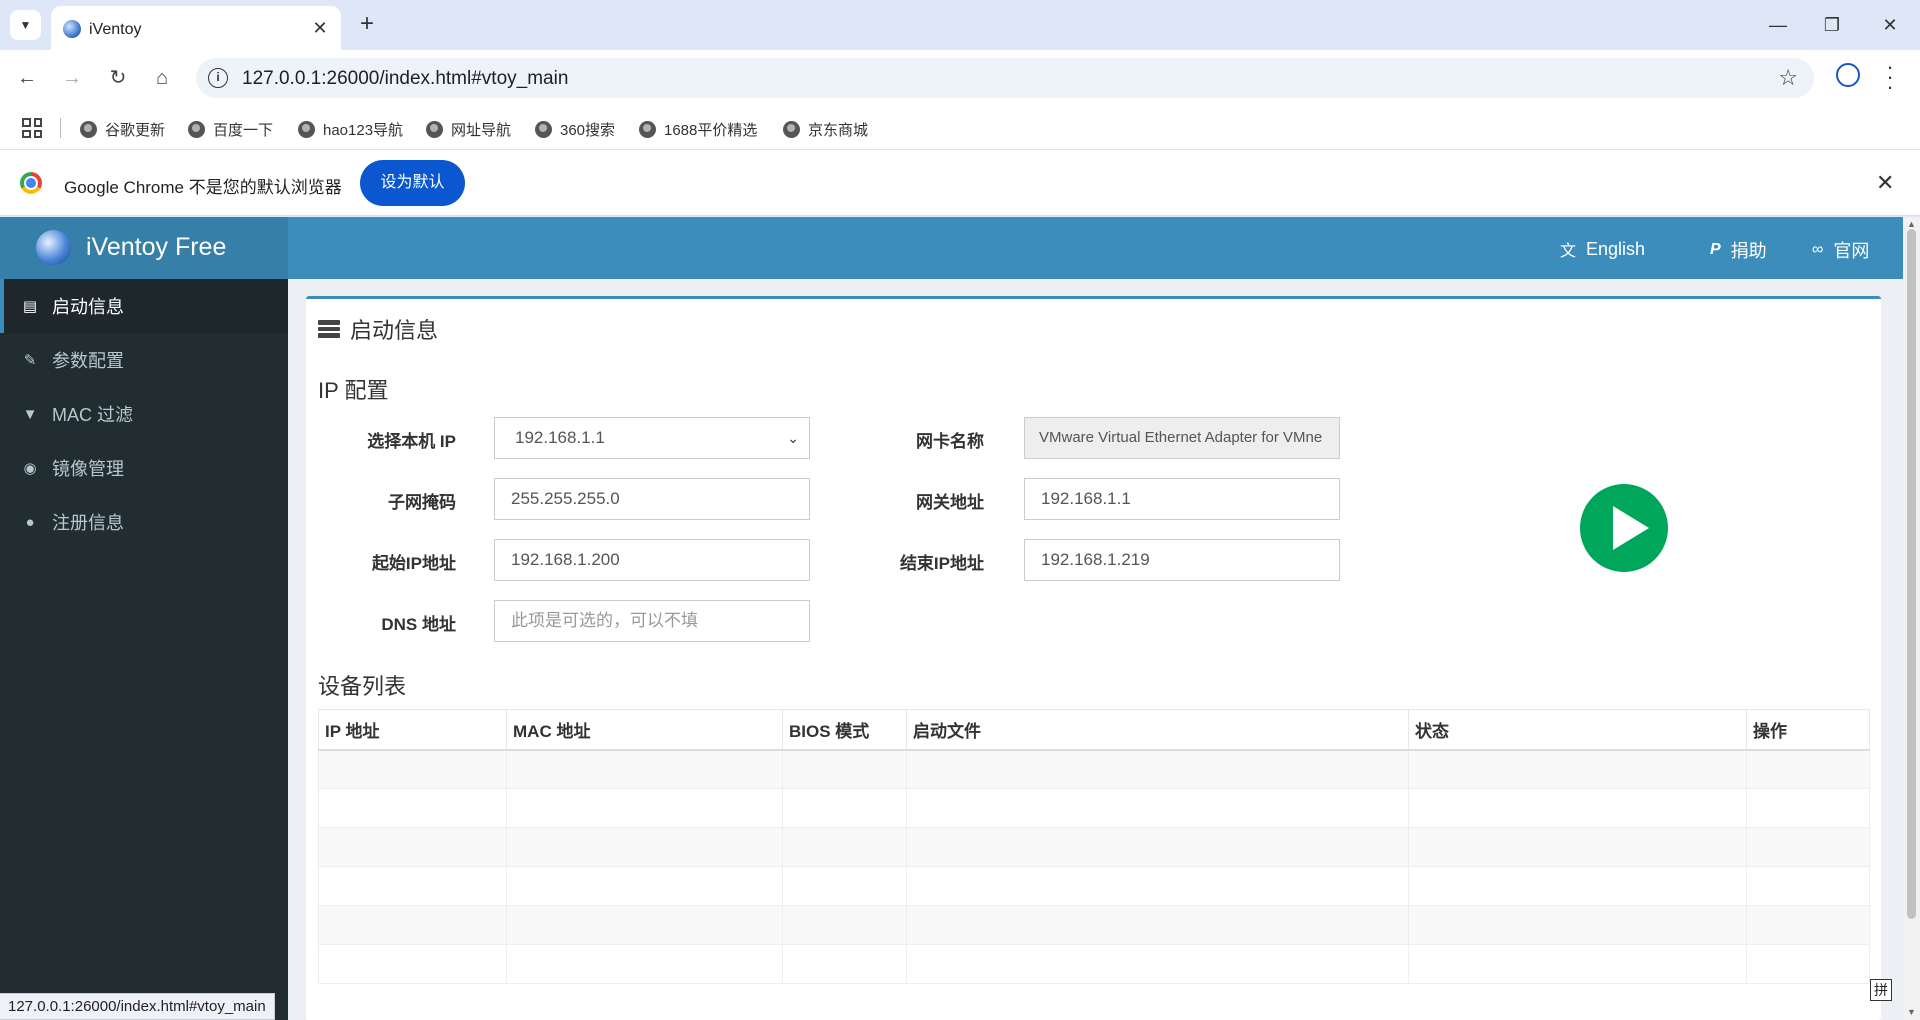 The image size is (1920, 1020). Describe the element at coordinates (793, 438) in the screenshot. I see `chevron-down-icon: ⌄` at that location.